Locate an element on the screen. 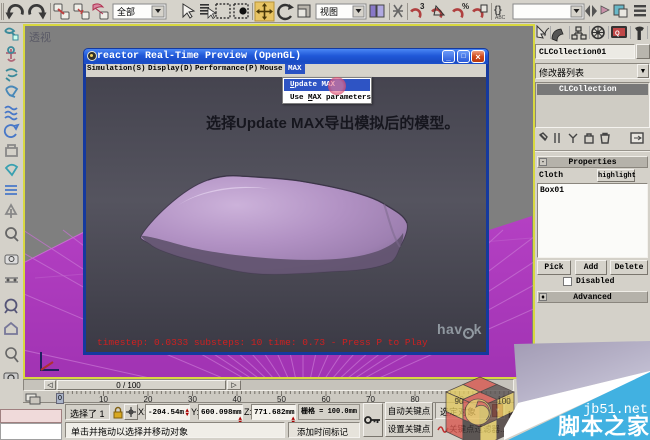 The image size is (650, 440). svg-text: 40 is located at coordinates (237, 399).